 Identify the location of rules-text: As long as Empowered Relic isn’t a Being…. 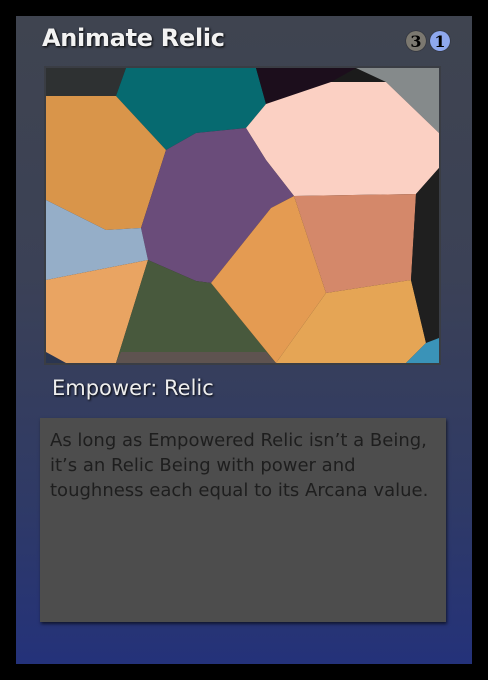
(239, 465).